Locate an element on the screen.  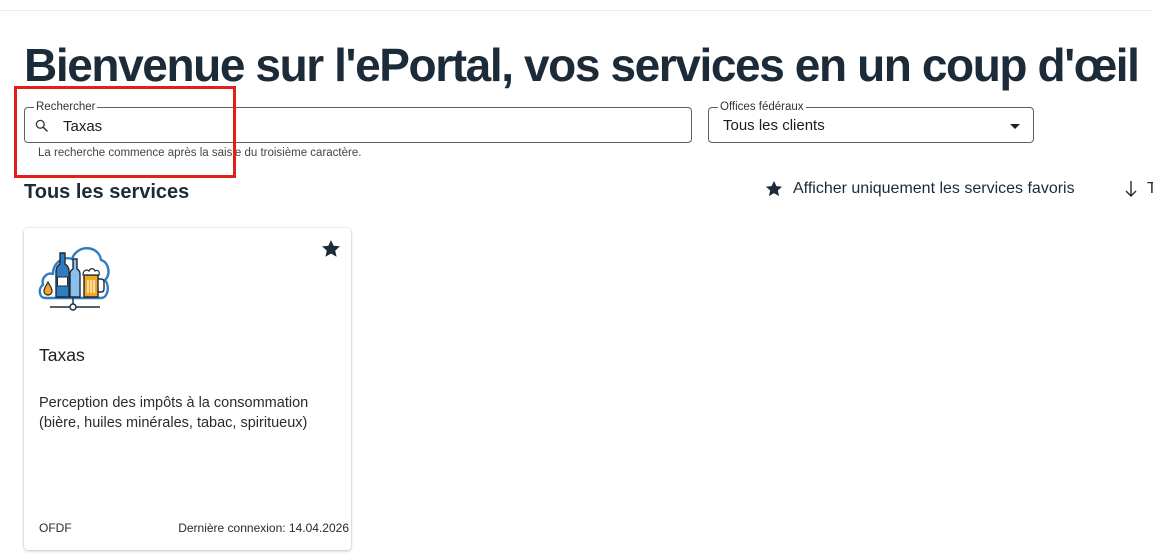
sort-label: T is located at coordinates (1150, 188).